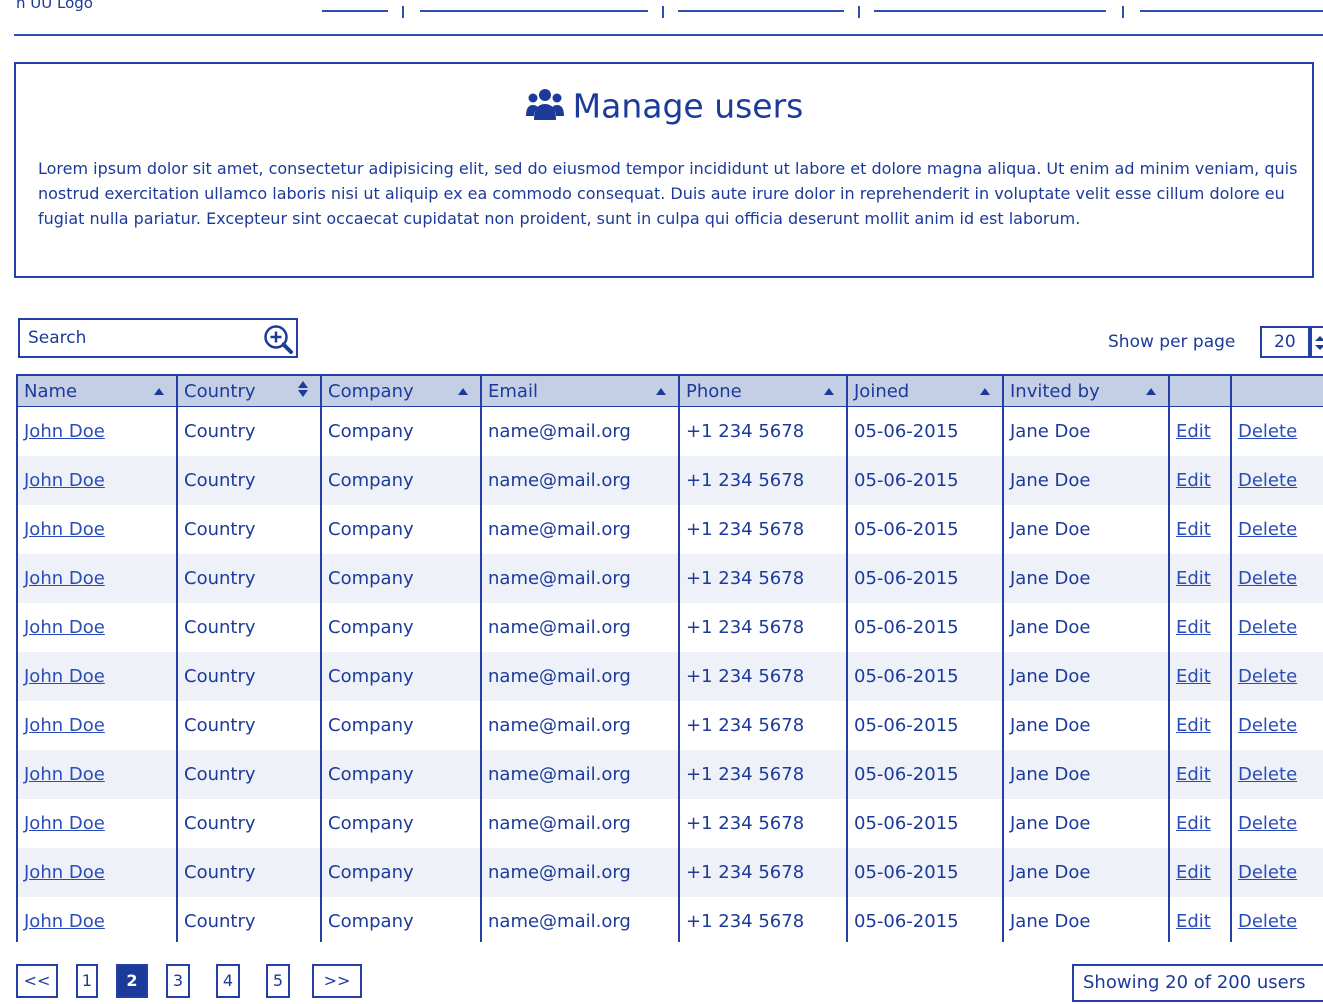  What do you see at coordinates (762, 390) in the screenshot?
I see `column-header-phone: Phone` at bounding box center [762, 390].